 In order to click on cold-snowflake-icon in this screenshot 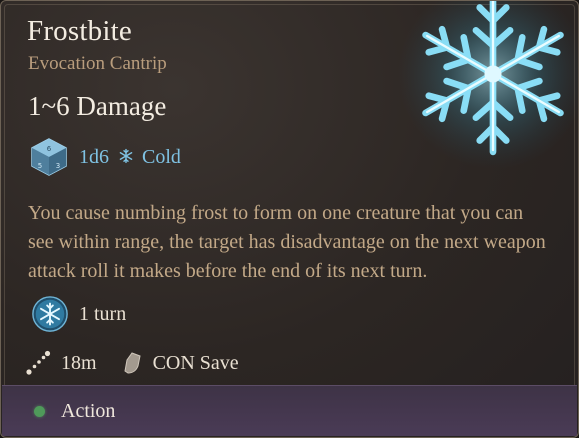, I will do `click(126, 155)`.